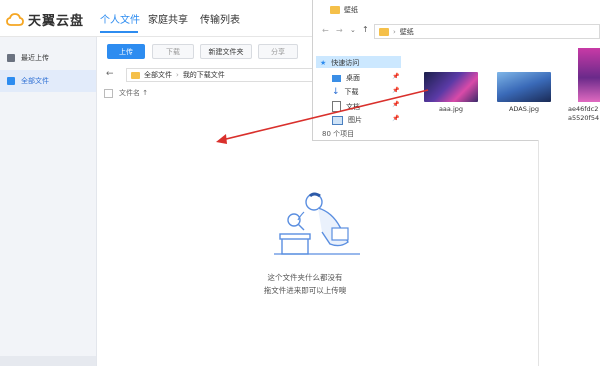  Describe the element at coordinates (322, 116) in the screenshot. I see `drag-arrow-icon` at that location.